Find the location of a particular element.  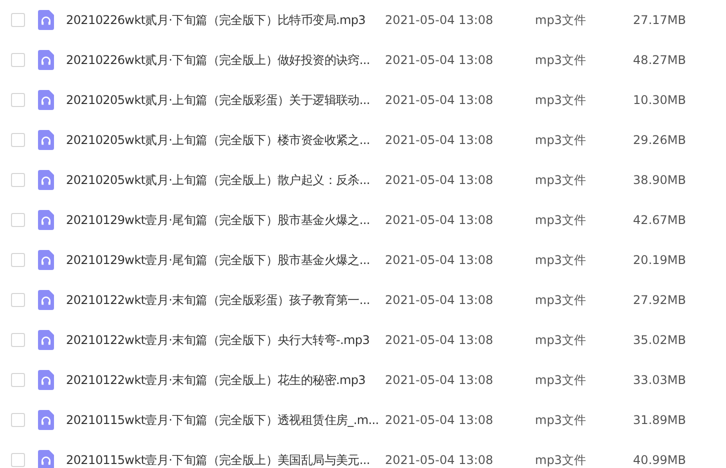

file-name: 20210226wkt贰月·下旬篇（完全版下）比特币变局.mp3 is located at coordinates (225, 20).